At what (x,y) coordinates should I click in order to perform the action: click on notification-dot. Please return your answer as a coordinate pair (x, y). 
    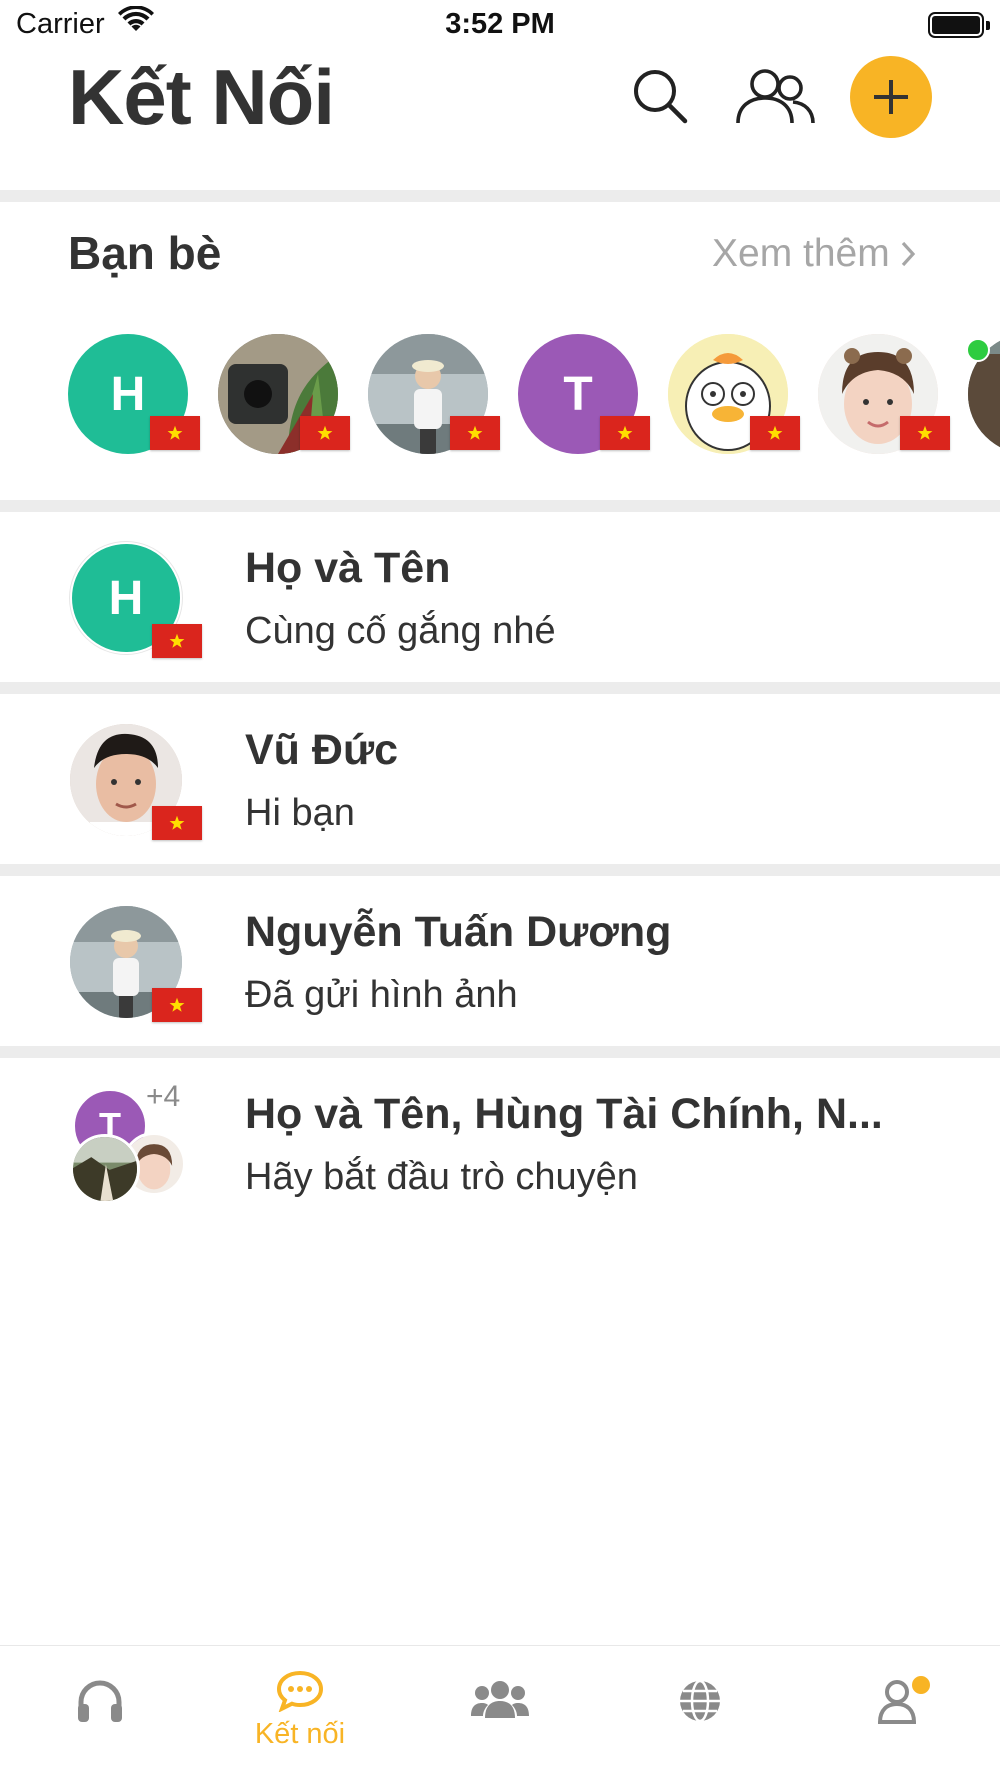
    Looking at the image, I should click on (921, 1685).